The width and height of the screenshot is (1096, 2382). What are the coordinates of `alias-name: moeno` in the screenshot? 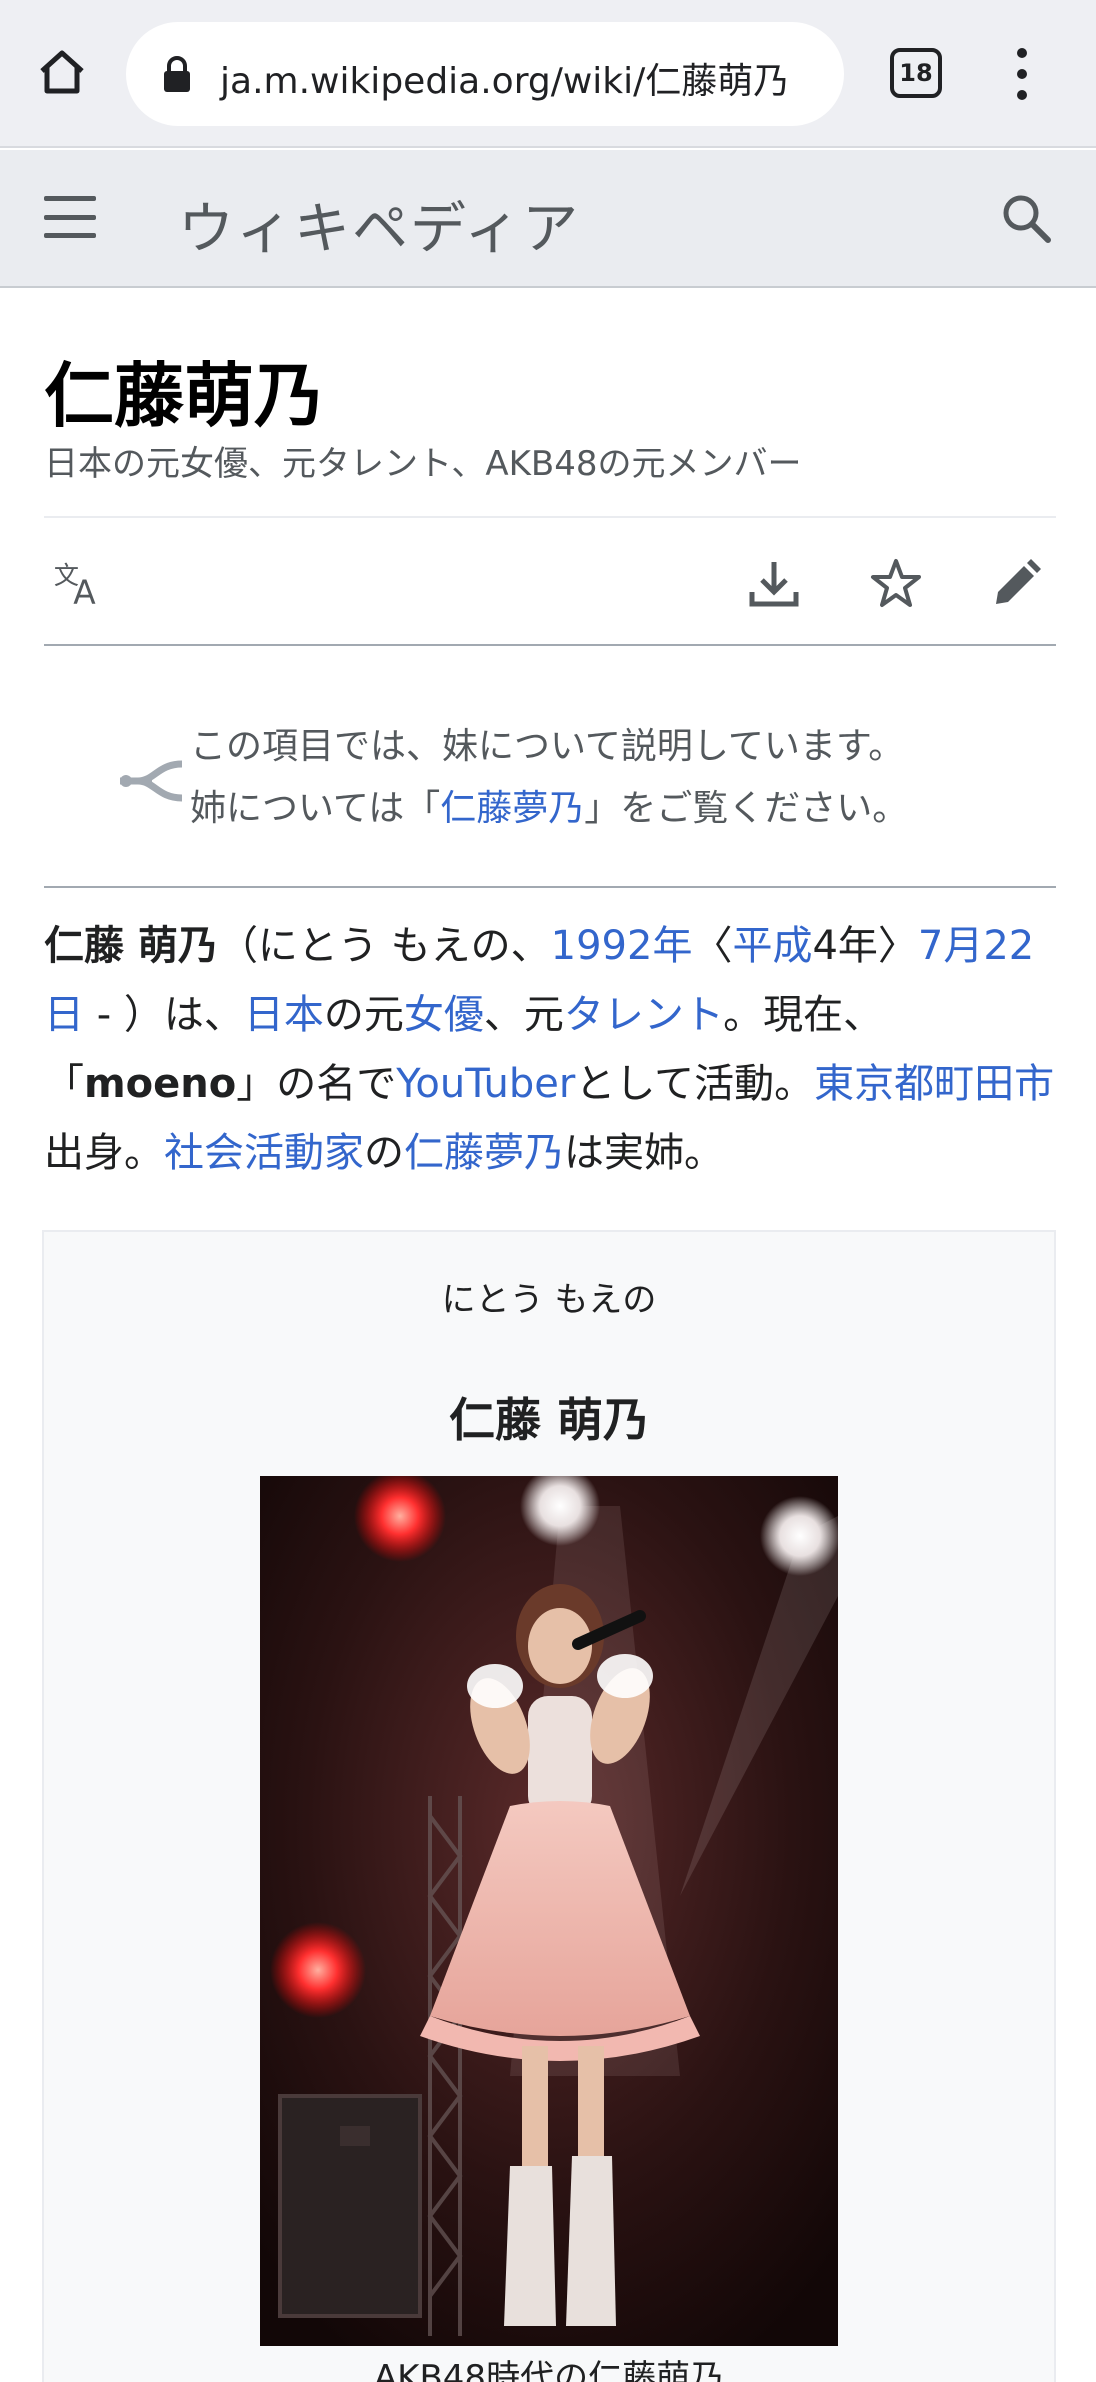 It's located at (160, 1084).